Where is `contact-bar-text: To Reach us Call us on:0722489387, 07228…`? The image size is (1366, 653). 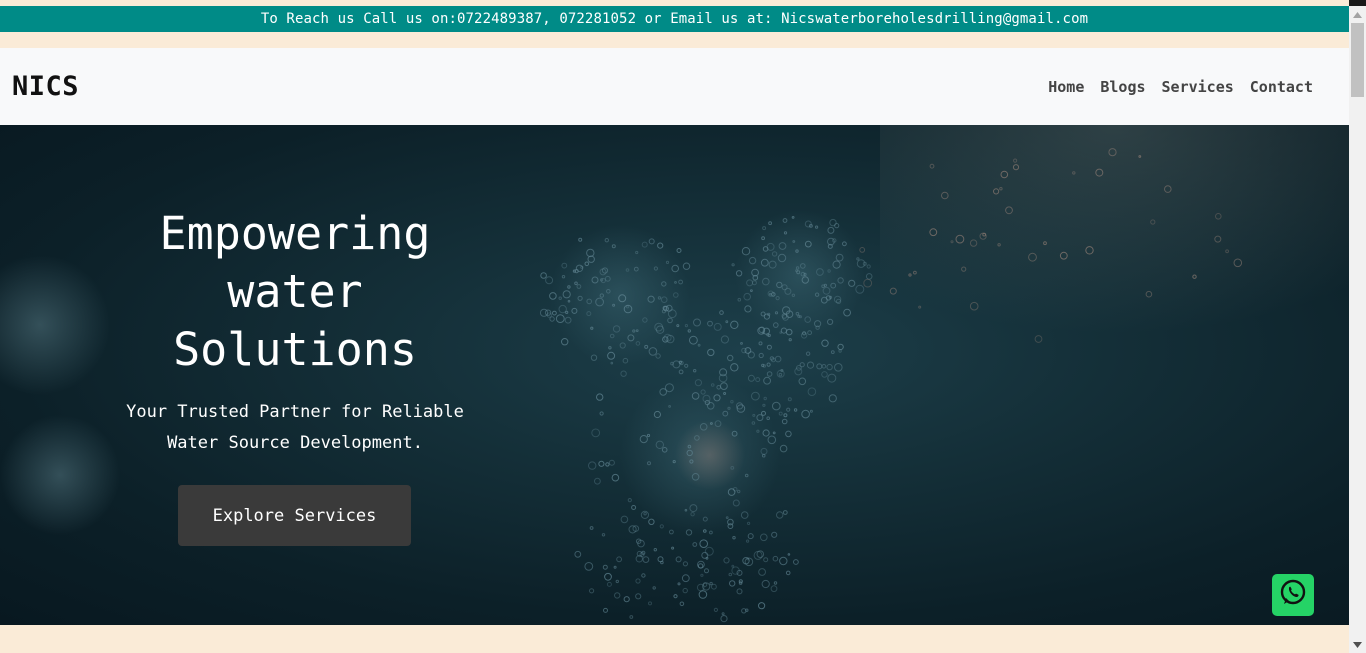 contact-bar-text: To Reach us Call us on:0722489387, 07228… is located at coordinates (674, 19).